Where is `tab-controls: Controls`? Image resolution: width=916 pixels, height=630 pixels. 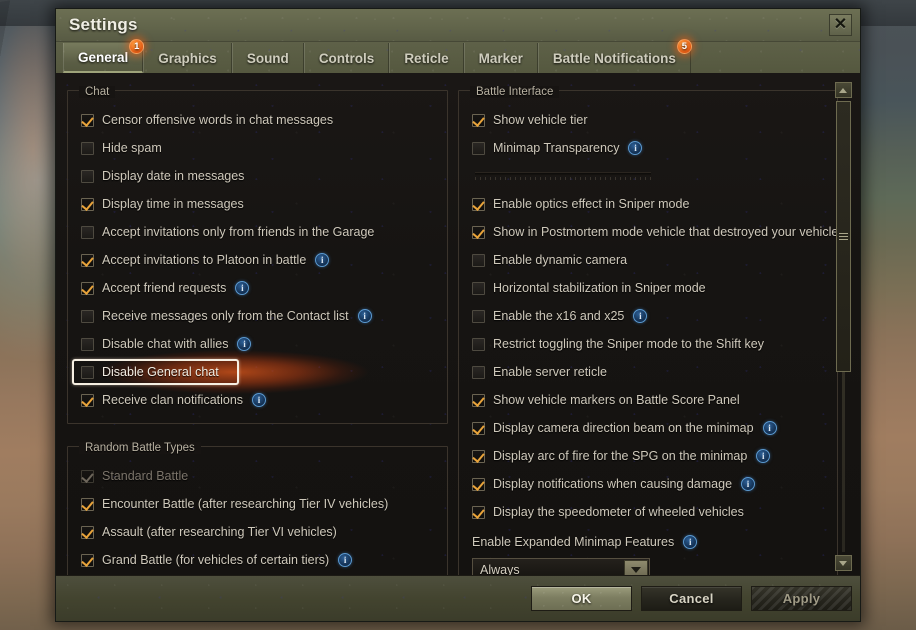
tab-controls: Controls is located at coordinates (346, 58).